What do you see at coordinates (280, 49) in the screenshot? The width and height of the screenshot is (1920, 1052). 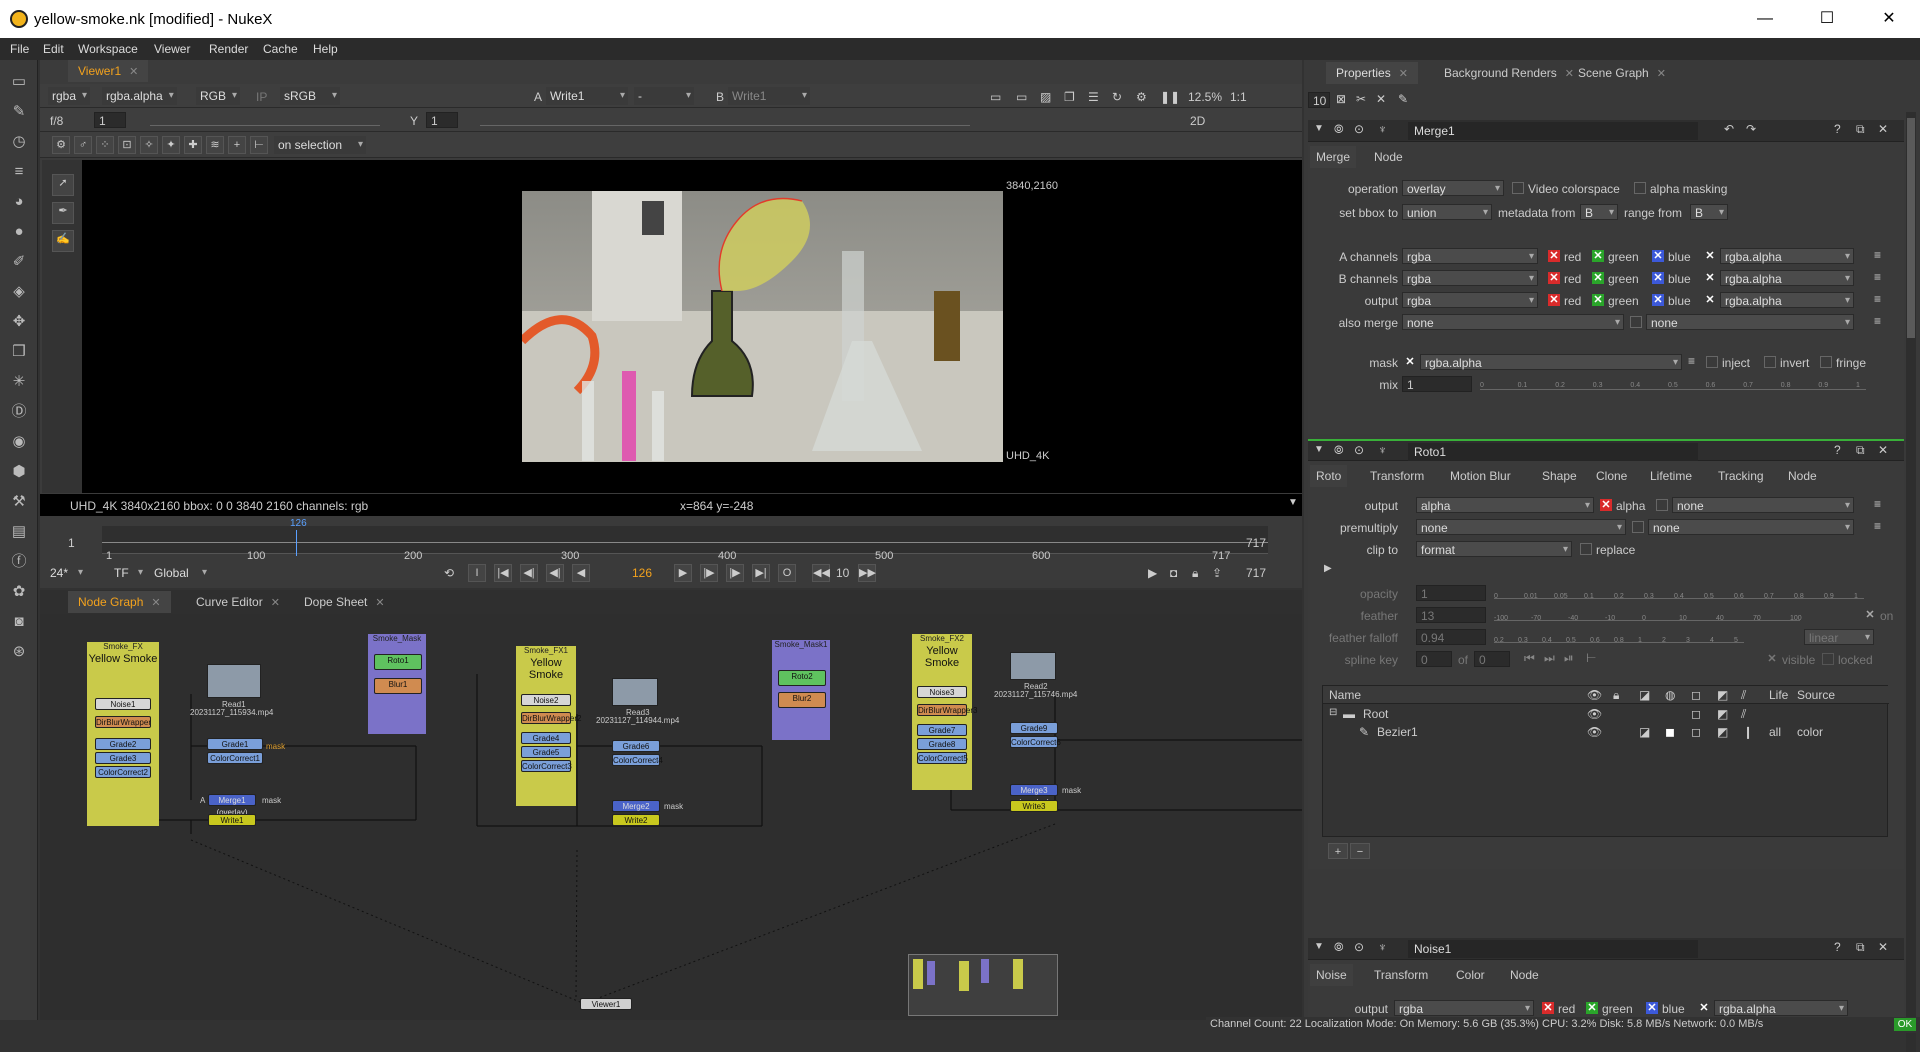 I see `menu-cache: Cache` at bounding box center [280, 49].